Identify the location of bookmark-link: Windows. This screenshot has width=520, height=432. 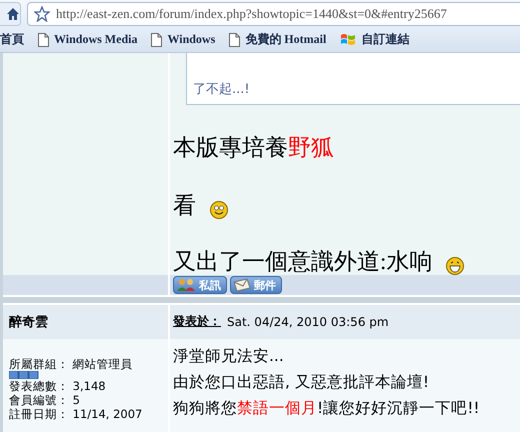
(183, 39).